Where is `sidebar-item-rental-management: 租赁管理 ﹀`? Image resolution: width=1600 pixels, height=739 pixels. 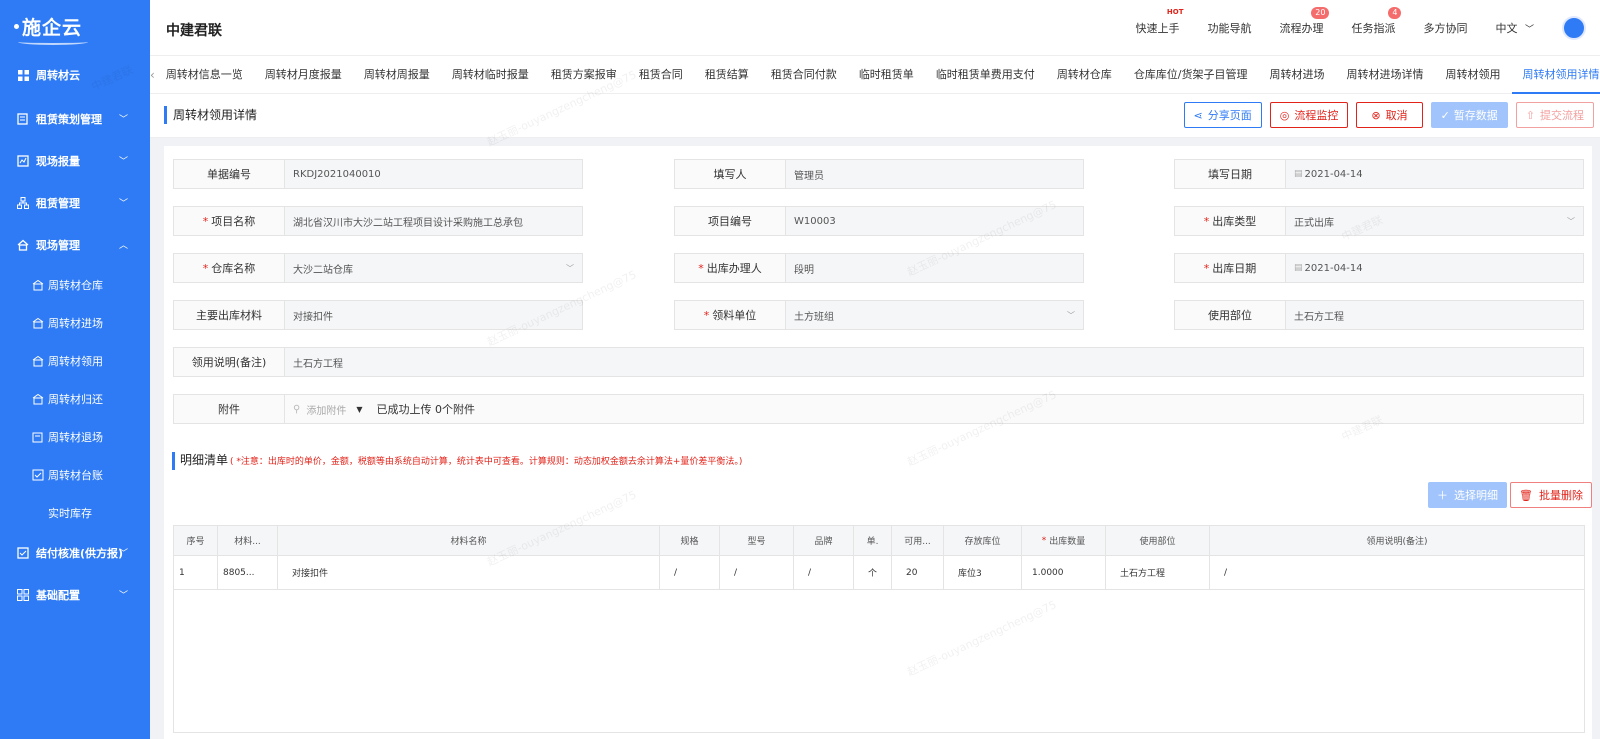
sidebar-item-rental-management: 租赁管理 ﹀ is located at coordinates (75, 203).